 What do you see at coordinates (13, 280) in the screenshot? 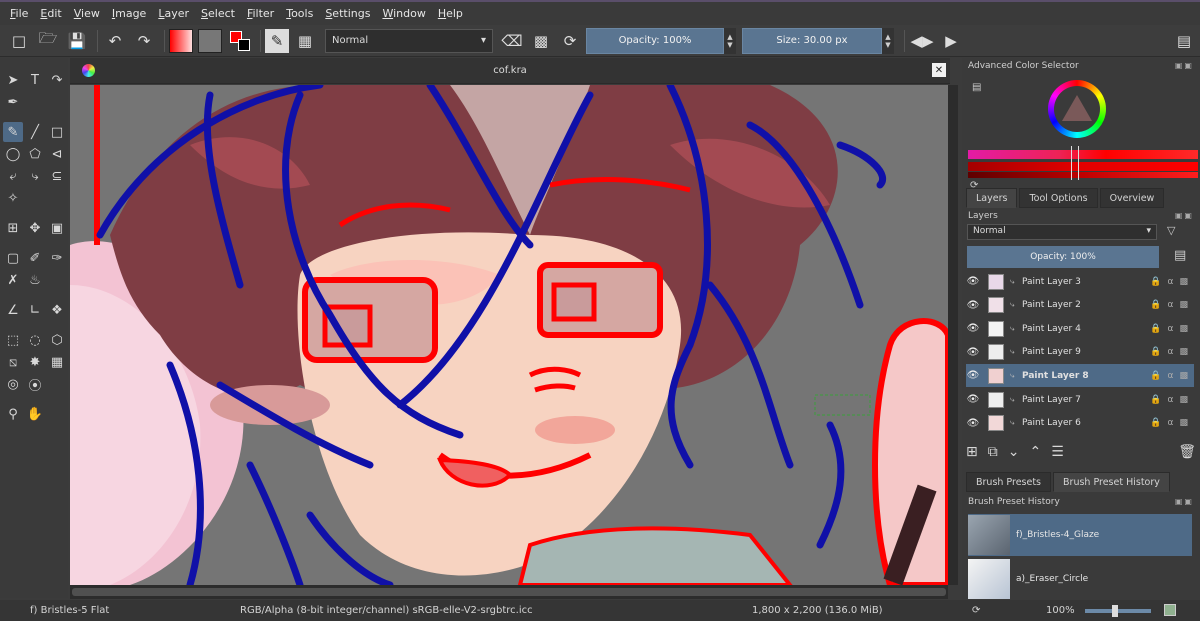
I see `smart-patch-icon: ✗` at bounding box center [13, 280].